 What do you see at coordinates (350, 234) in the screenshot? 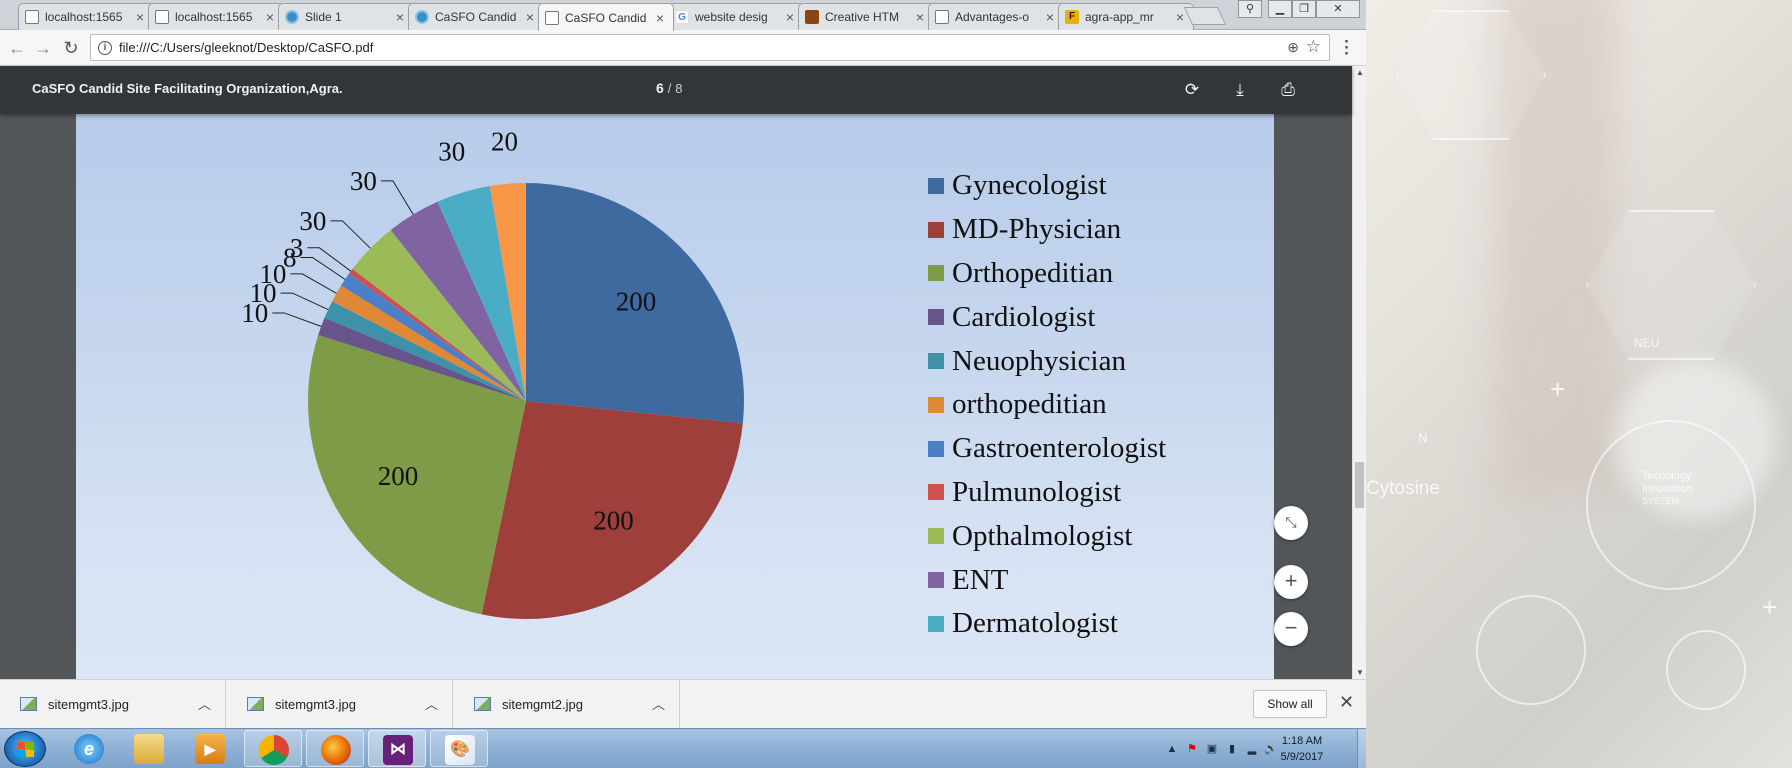
I see `pie-leader-line` at bounding box center [350, 234].